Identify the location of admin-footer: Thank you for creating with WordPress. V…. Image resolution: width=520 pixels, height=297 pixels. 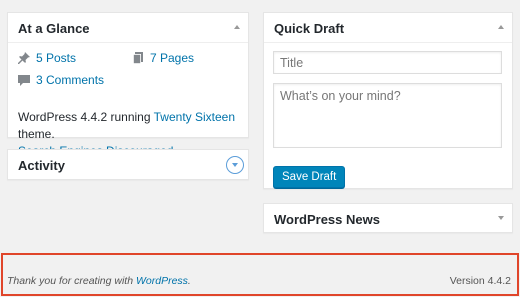
(260, 274).